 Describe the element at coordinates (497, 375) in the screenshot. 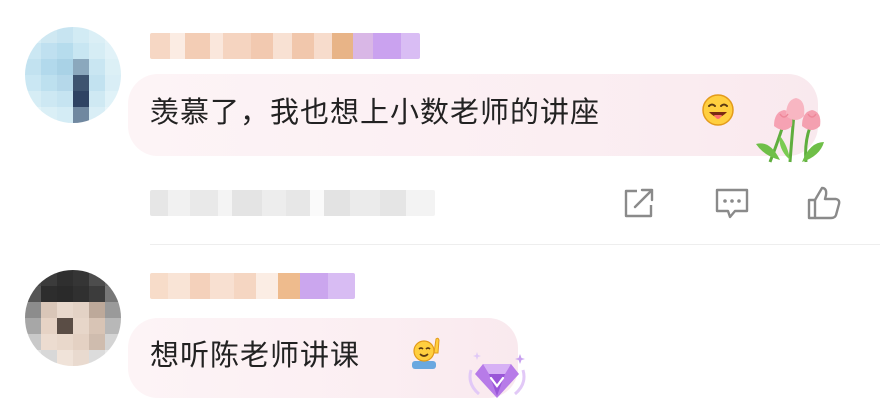

I see `purple-gem-badge-icon` at that location.